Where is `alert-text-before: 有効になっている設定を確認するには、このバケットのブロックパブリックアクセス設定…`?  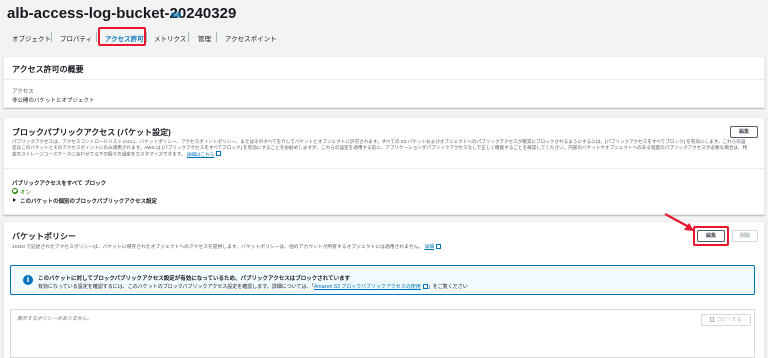
alert-text-before: 有効になっている設定を確認するには、このバケットのブロックパブリックアクセス設定… is located at coordinates (176, 287).